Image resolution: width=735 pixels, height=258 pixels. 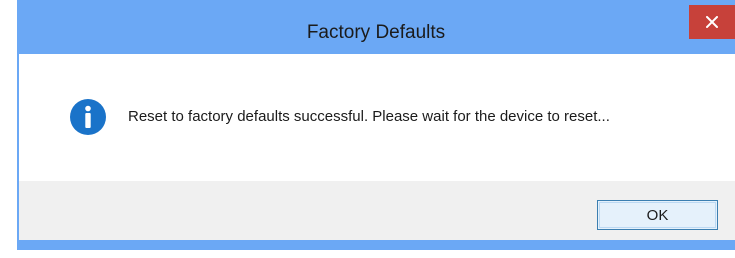 What do you see at coordinates (88, 117) in the screenshot?
I see `info-icon` at bounding box center [88, 117].